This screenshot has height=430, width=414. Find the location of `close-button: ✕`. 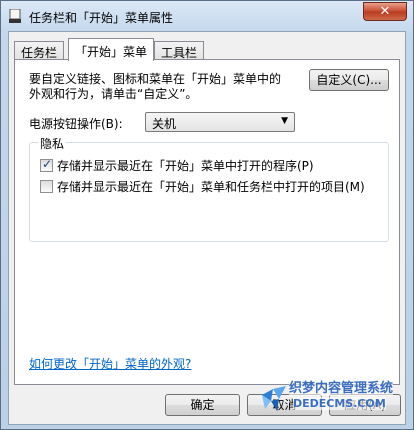

close-button: ✕ is located at coordinates (385, 11).